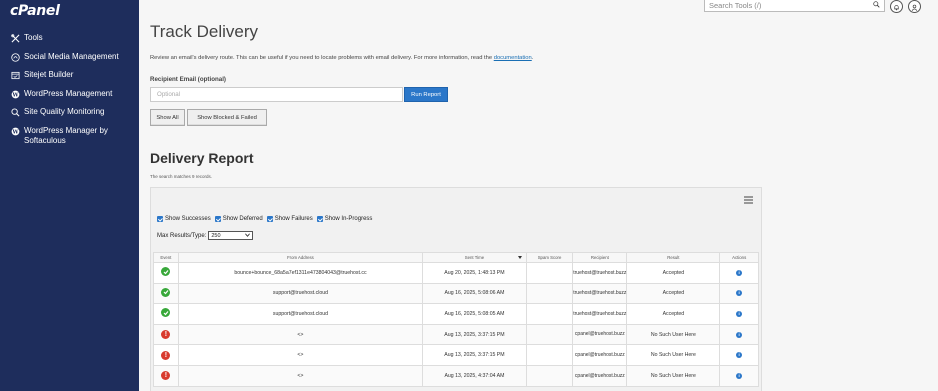 The height and width of the screenshot is (391, 938). What do you see at coordinates (238, 219) in the screenshot?
I see `show-deferred-checkbox: Show Deferred` at bounding box center [238, 219].